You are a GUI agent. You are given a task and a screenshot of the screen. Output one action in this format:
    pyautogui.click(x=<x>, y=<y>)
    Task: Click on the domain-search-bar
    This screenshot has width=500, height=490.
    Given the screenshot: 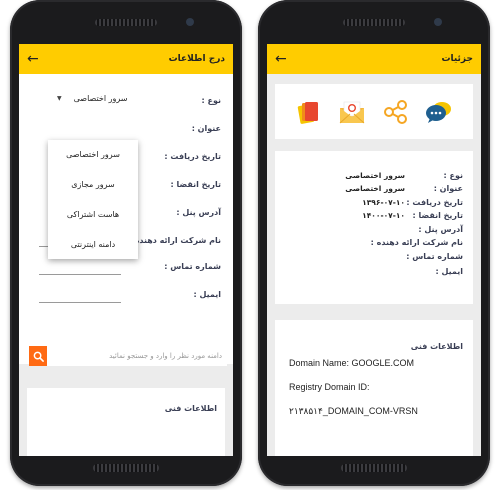 What is the action you would take?
    pyautogui.click(x=128, y=356)
    